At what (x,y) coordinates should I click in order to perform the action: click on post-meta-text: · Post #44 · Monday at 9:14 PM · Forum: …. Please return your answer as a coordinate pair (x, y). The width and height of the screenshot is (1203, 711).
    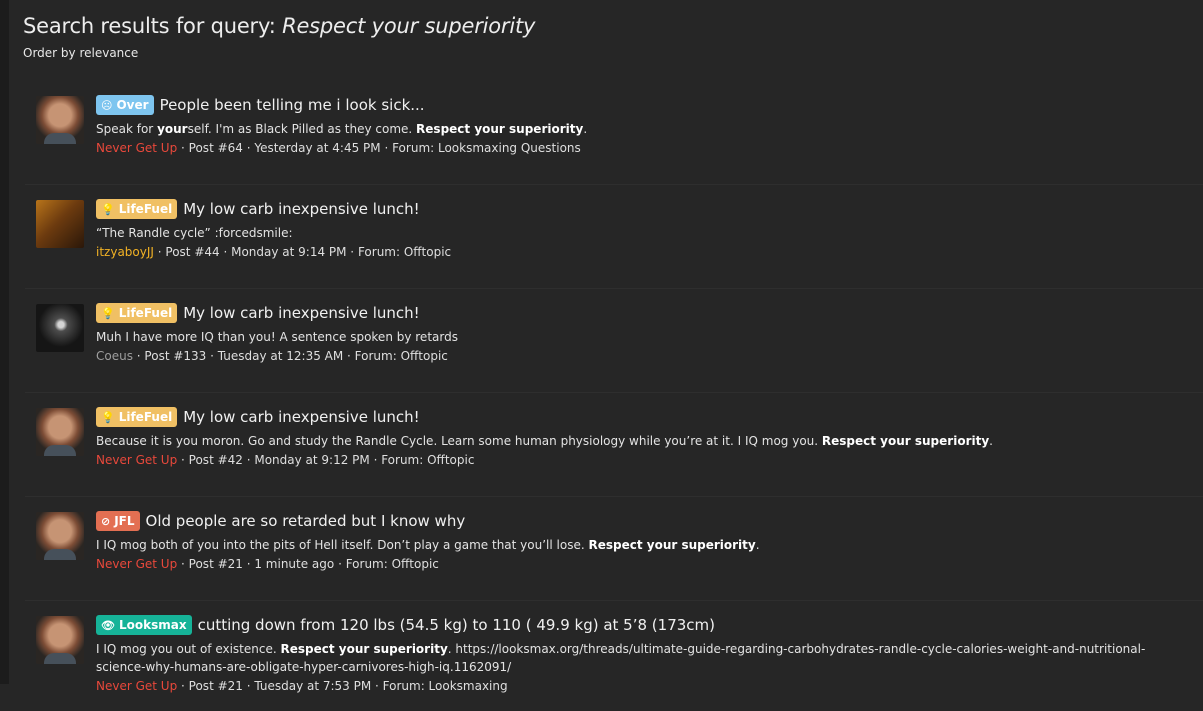
    Looking at the image, I should click on (304, 252).